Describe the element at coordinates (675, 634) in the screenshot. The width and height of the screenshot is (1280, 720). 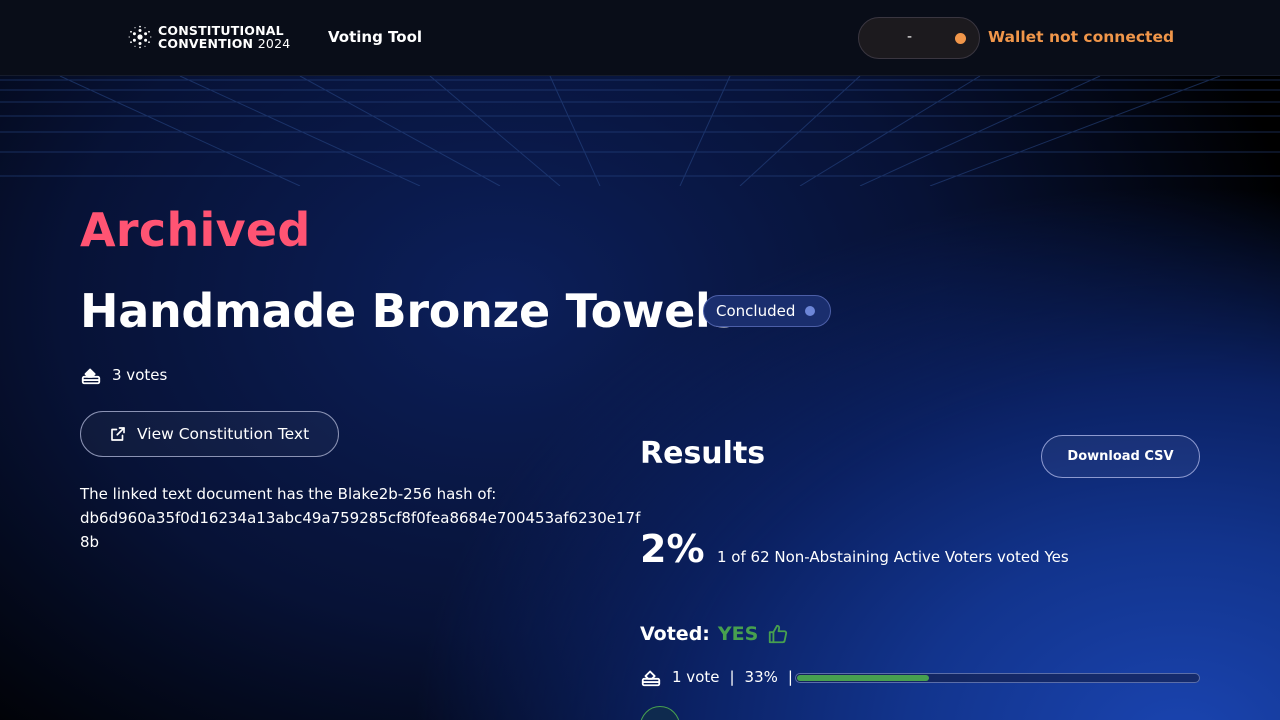
I see `voted-label: Voted:` at that location.